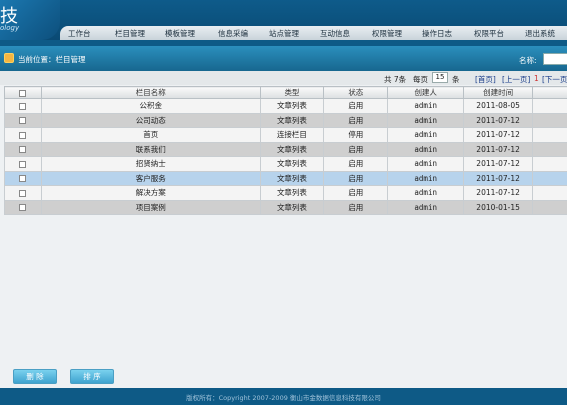  Describe the element at coordinates (335, 33) in the screenshot. I see `nav-item-interaction: 互动信息` at that location.